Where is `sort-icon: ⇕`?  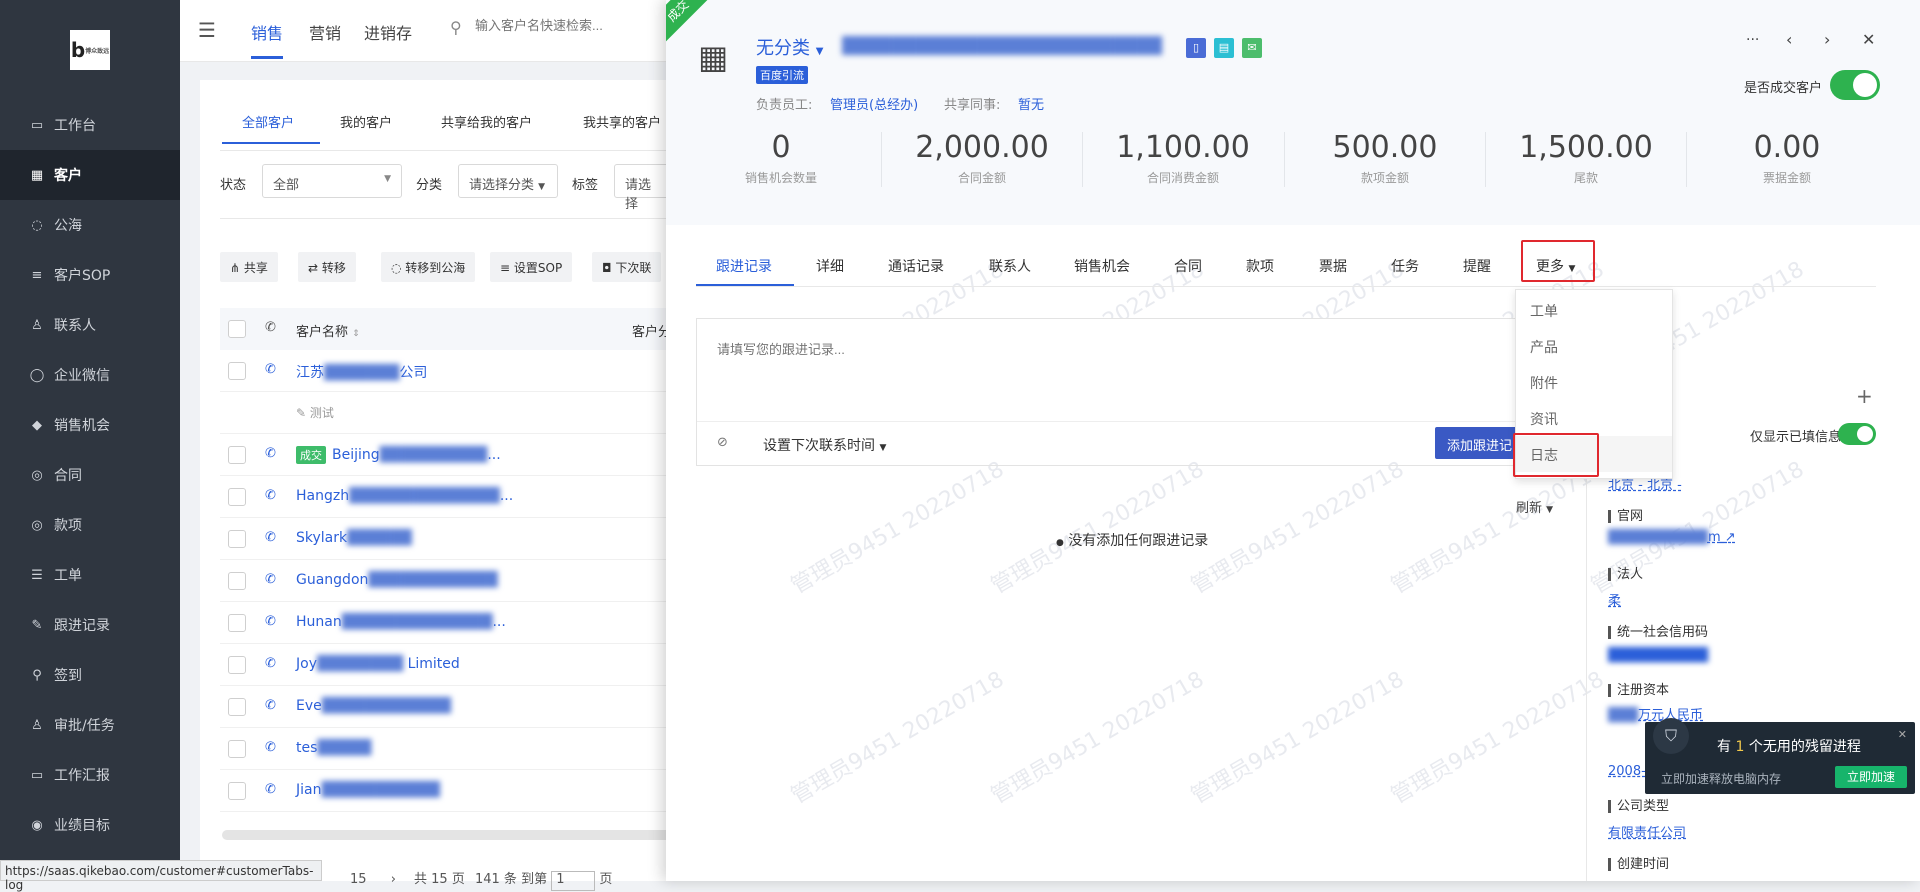
sort-icon: ⇕ is located at coordinates (356, 334).